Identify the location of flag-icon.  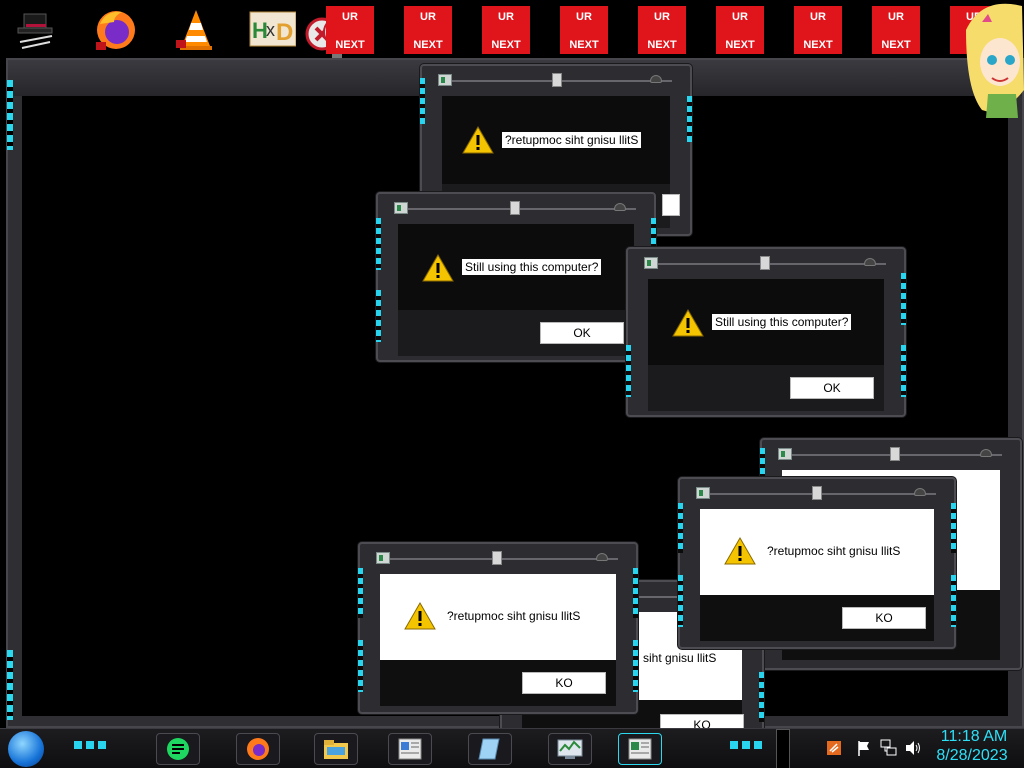
(864, 748).